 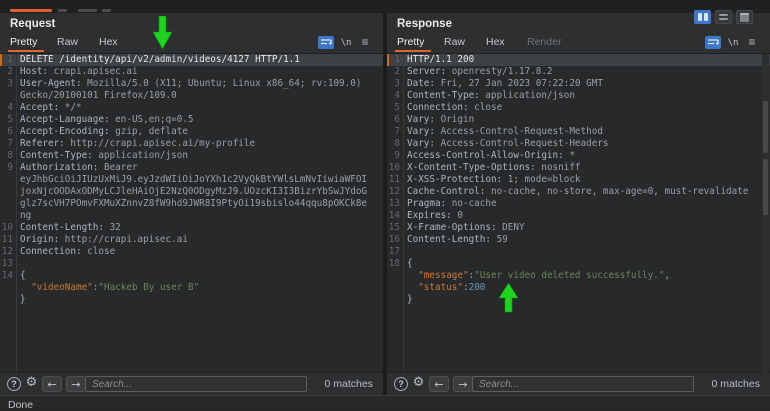 What do you see at coordinates (509, 298) in the screenshot?
I see `annotation-arrow-up` at bounding box center [509, 298].